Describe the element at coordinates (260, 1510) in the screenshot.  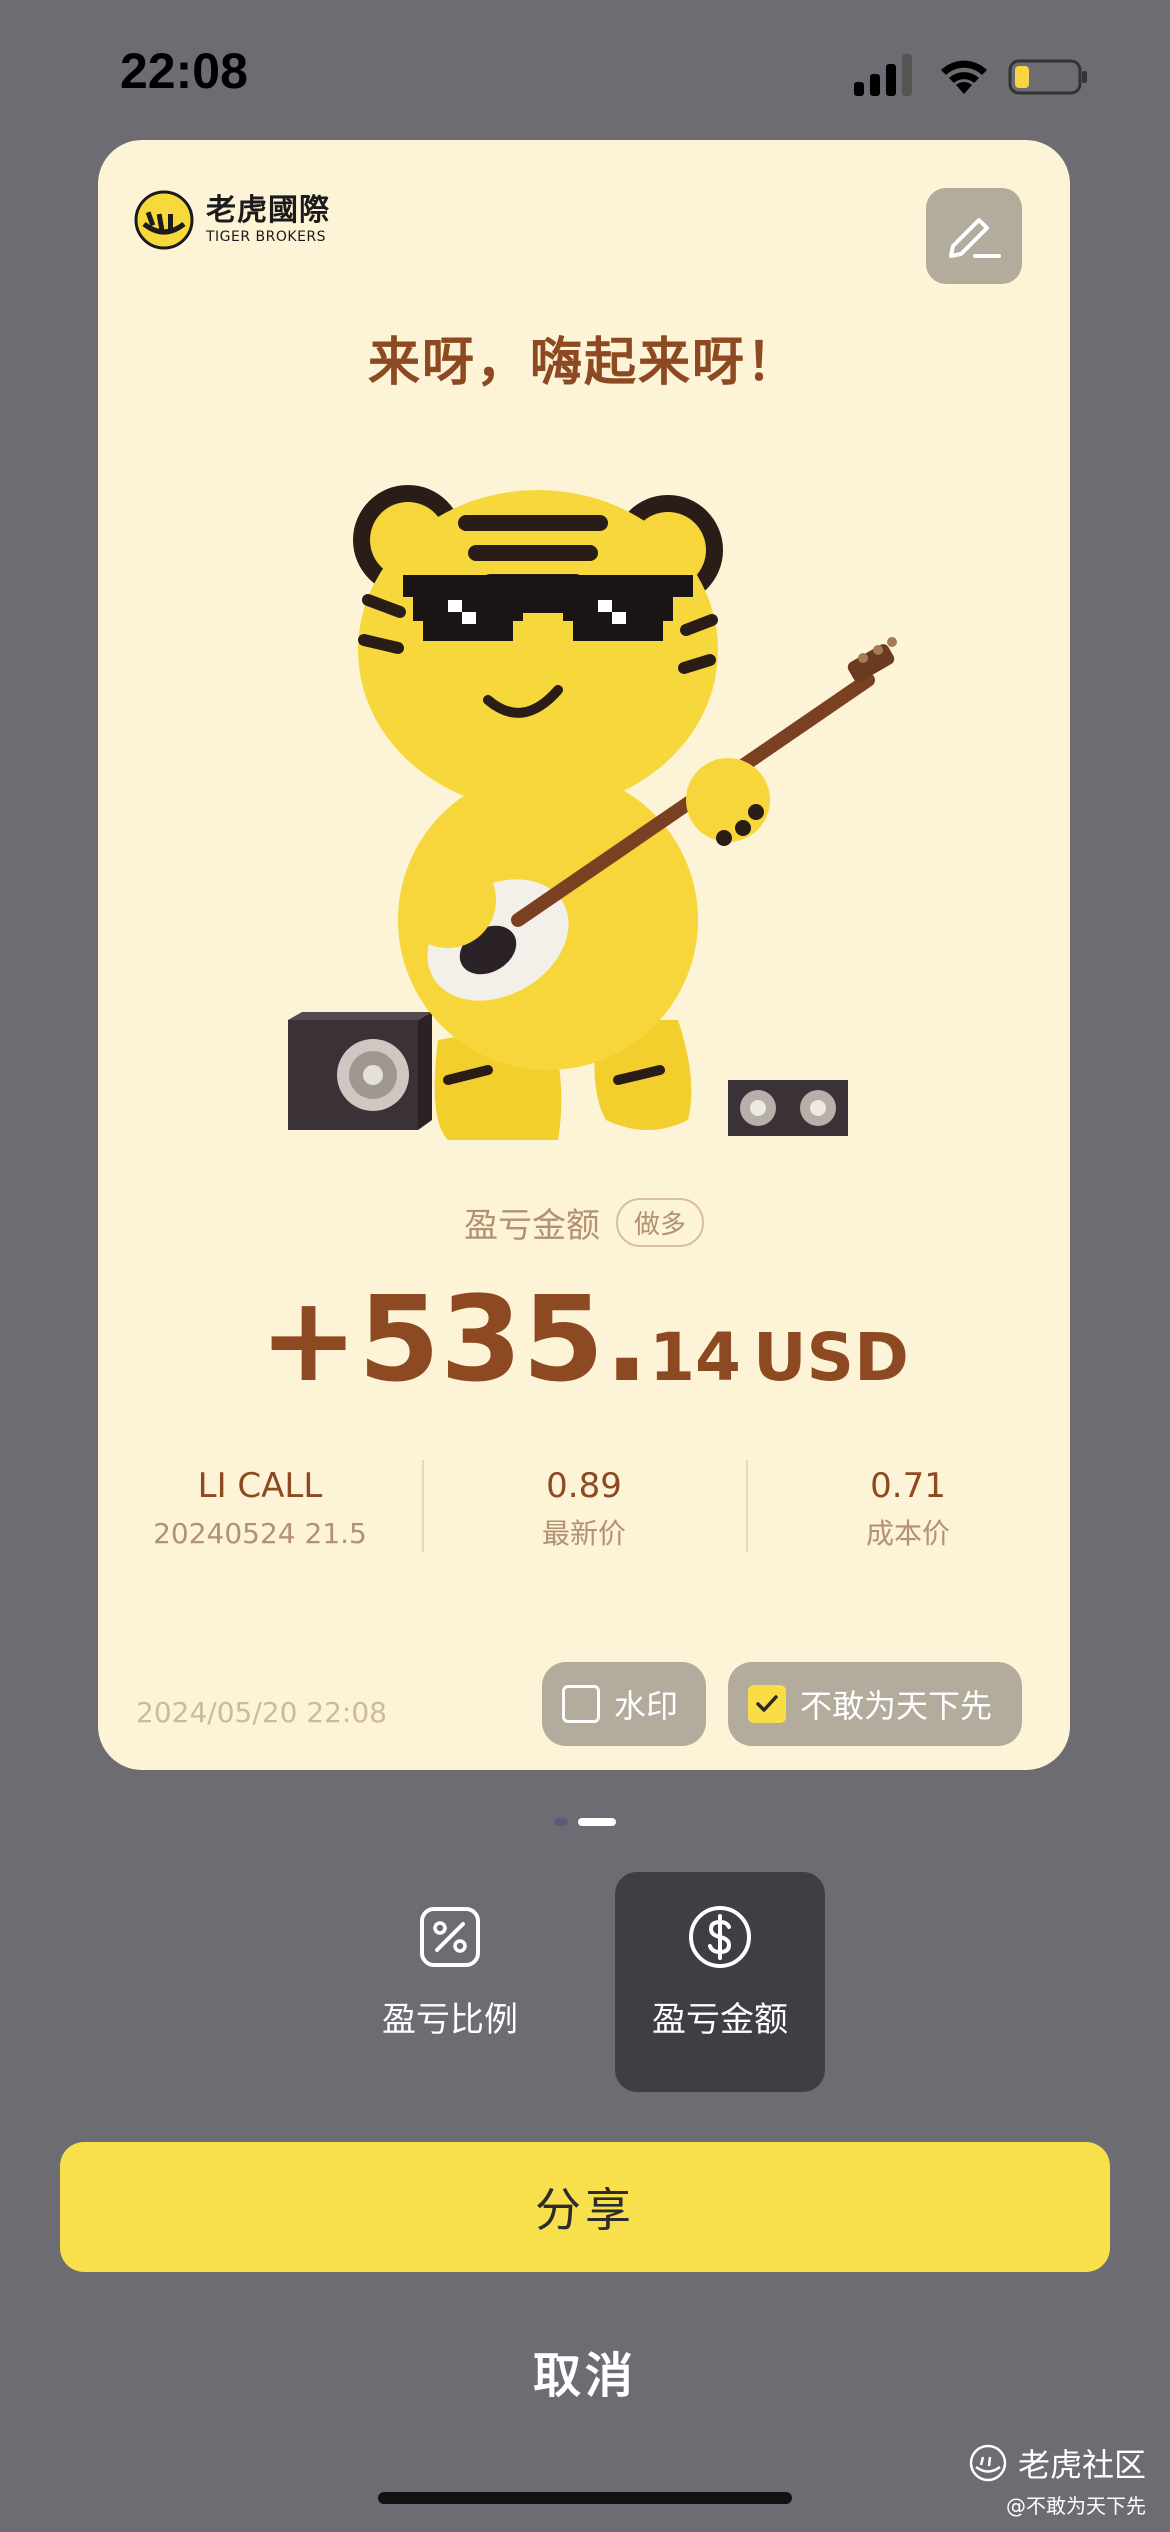
I see `stat-contract: LI CALL 20240524 21.5` at that location.